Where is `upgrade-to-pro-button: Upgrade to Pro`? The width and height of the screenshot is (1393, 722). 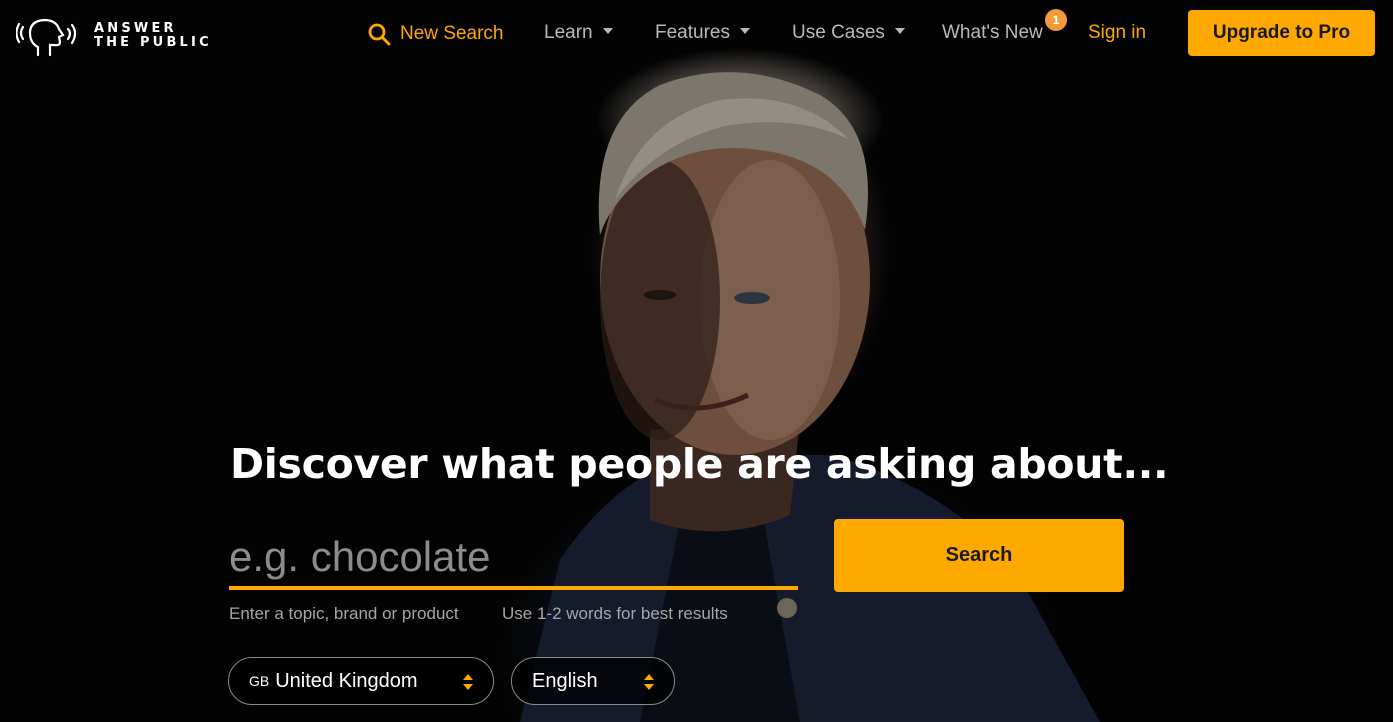
upgrade-to-pro-button: Upgrade to Pro is located at coordinates (1281, 33).